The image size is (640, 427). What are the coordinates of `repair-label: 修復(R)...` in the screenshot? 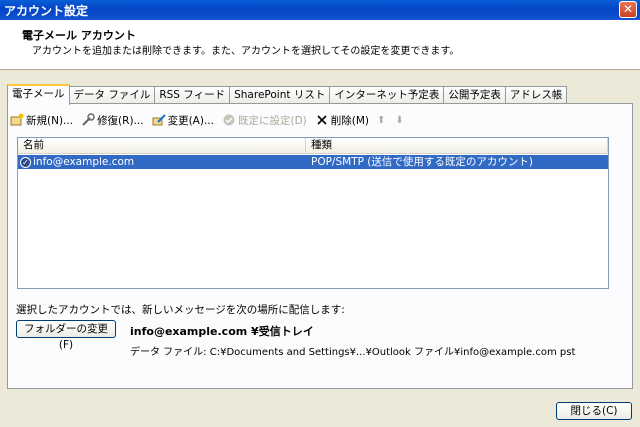 It's located at (120, 120).